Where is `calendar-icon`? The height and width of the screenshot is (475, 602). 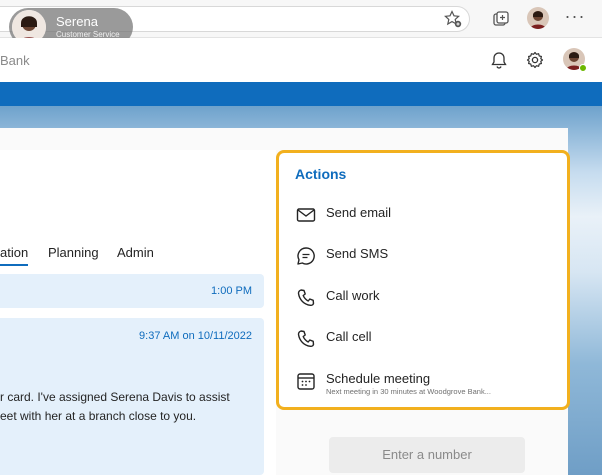
calendar-icon is located at coordinates (306, 381).